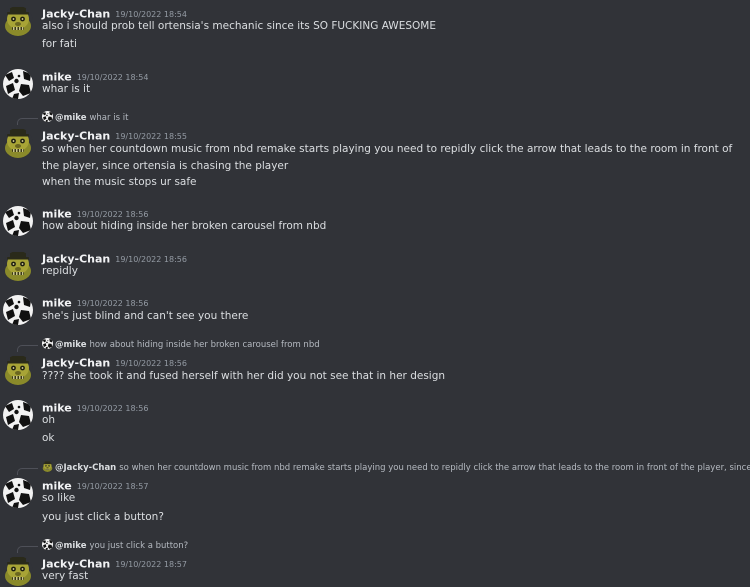 This screenshot has height=587, width=750. Describe the element at coordinates (60, 271) in the screenshot. I see `message-text: repidly` at that location.